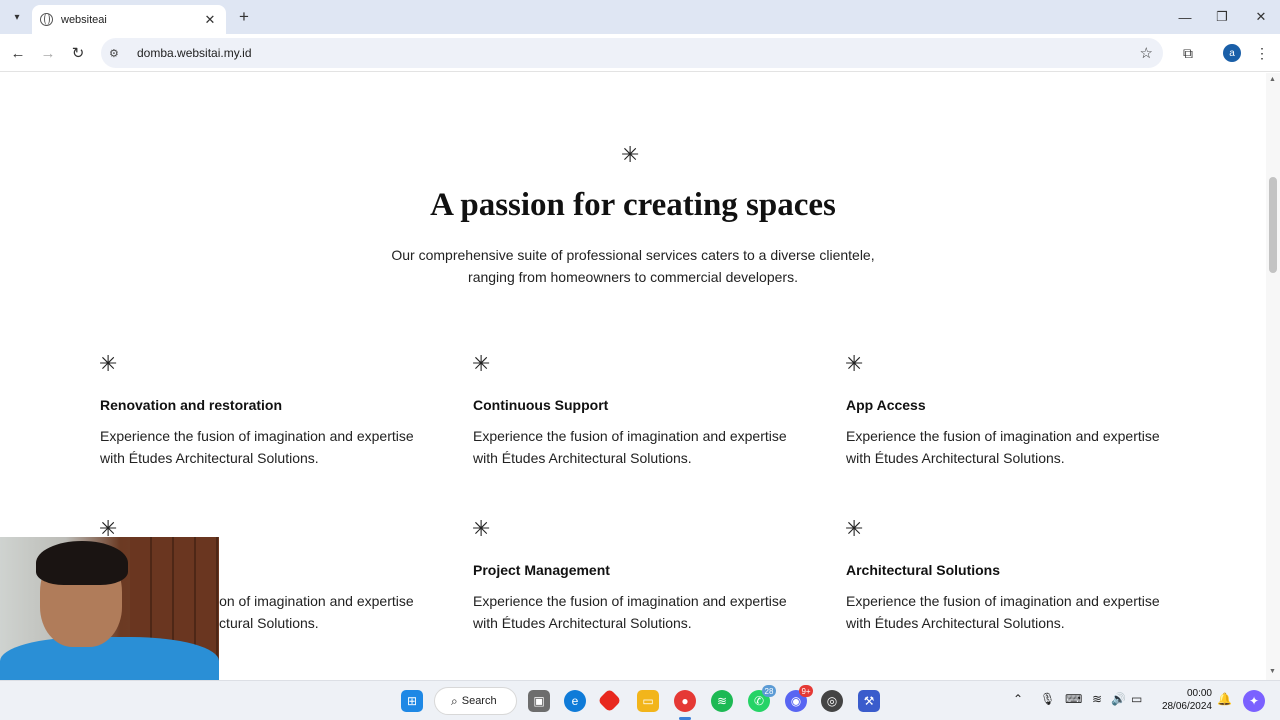 This screenshot has height=720, width=1280. I want to click on file-explorer-icon: ▭, so click(648, 701).